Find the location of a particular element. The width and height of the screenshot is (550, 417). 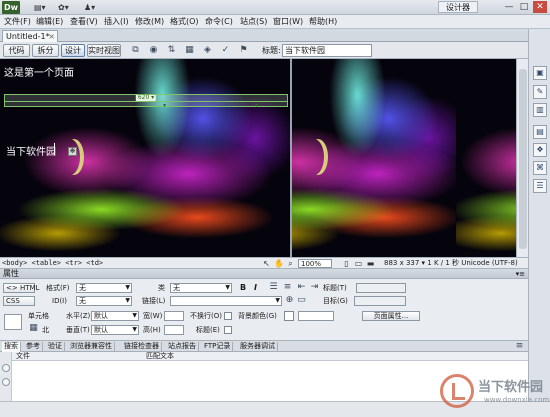

horizontal-align-select: 默认 ▼ is located at coordinates (115, 316).